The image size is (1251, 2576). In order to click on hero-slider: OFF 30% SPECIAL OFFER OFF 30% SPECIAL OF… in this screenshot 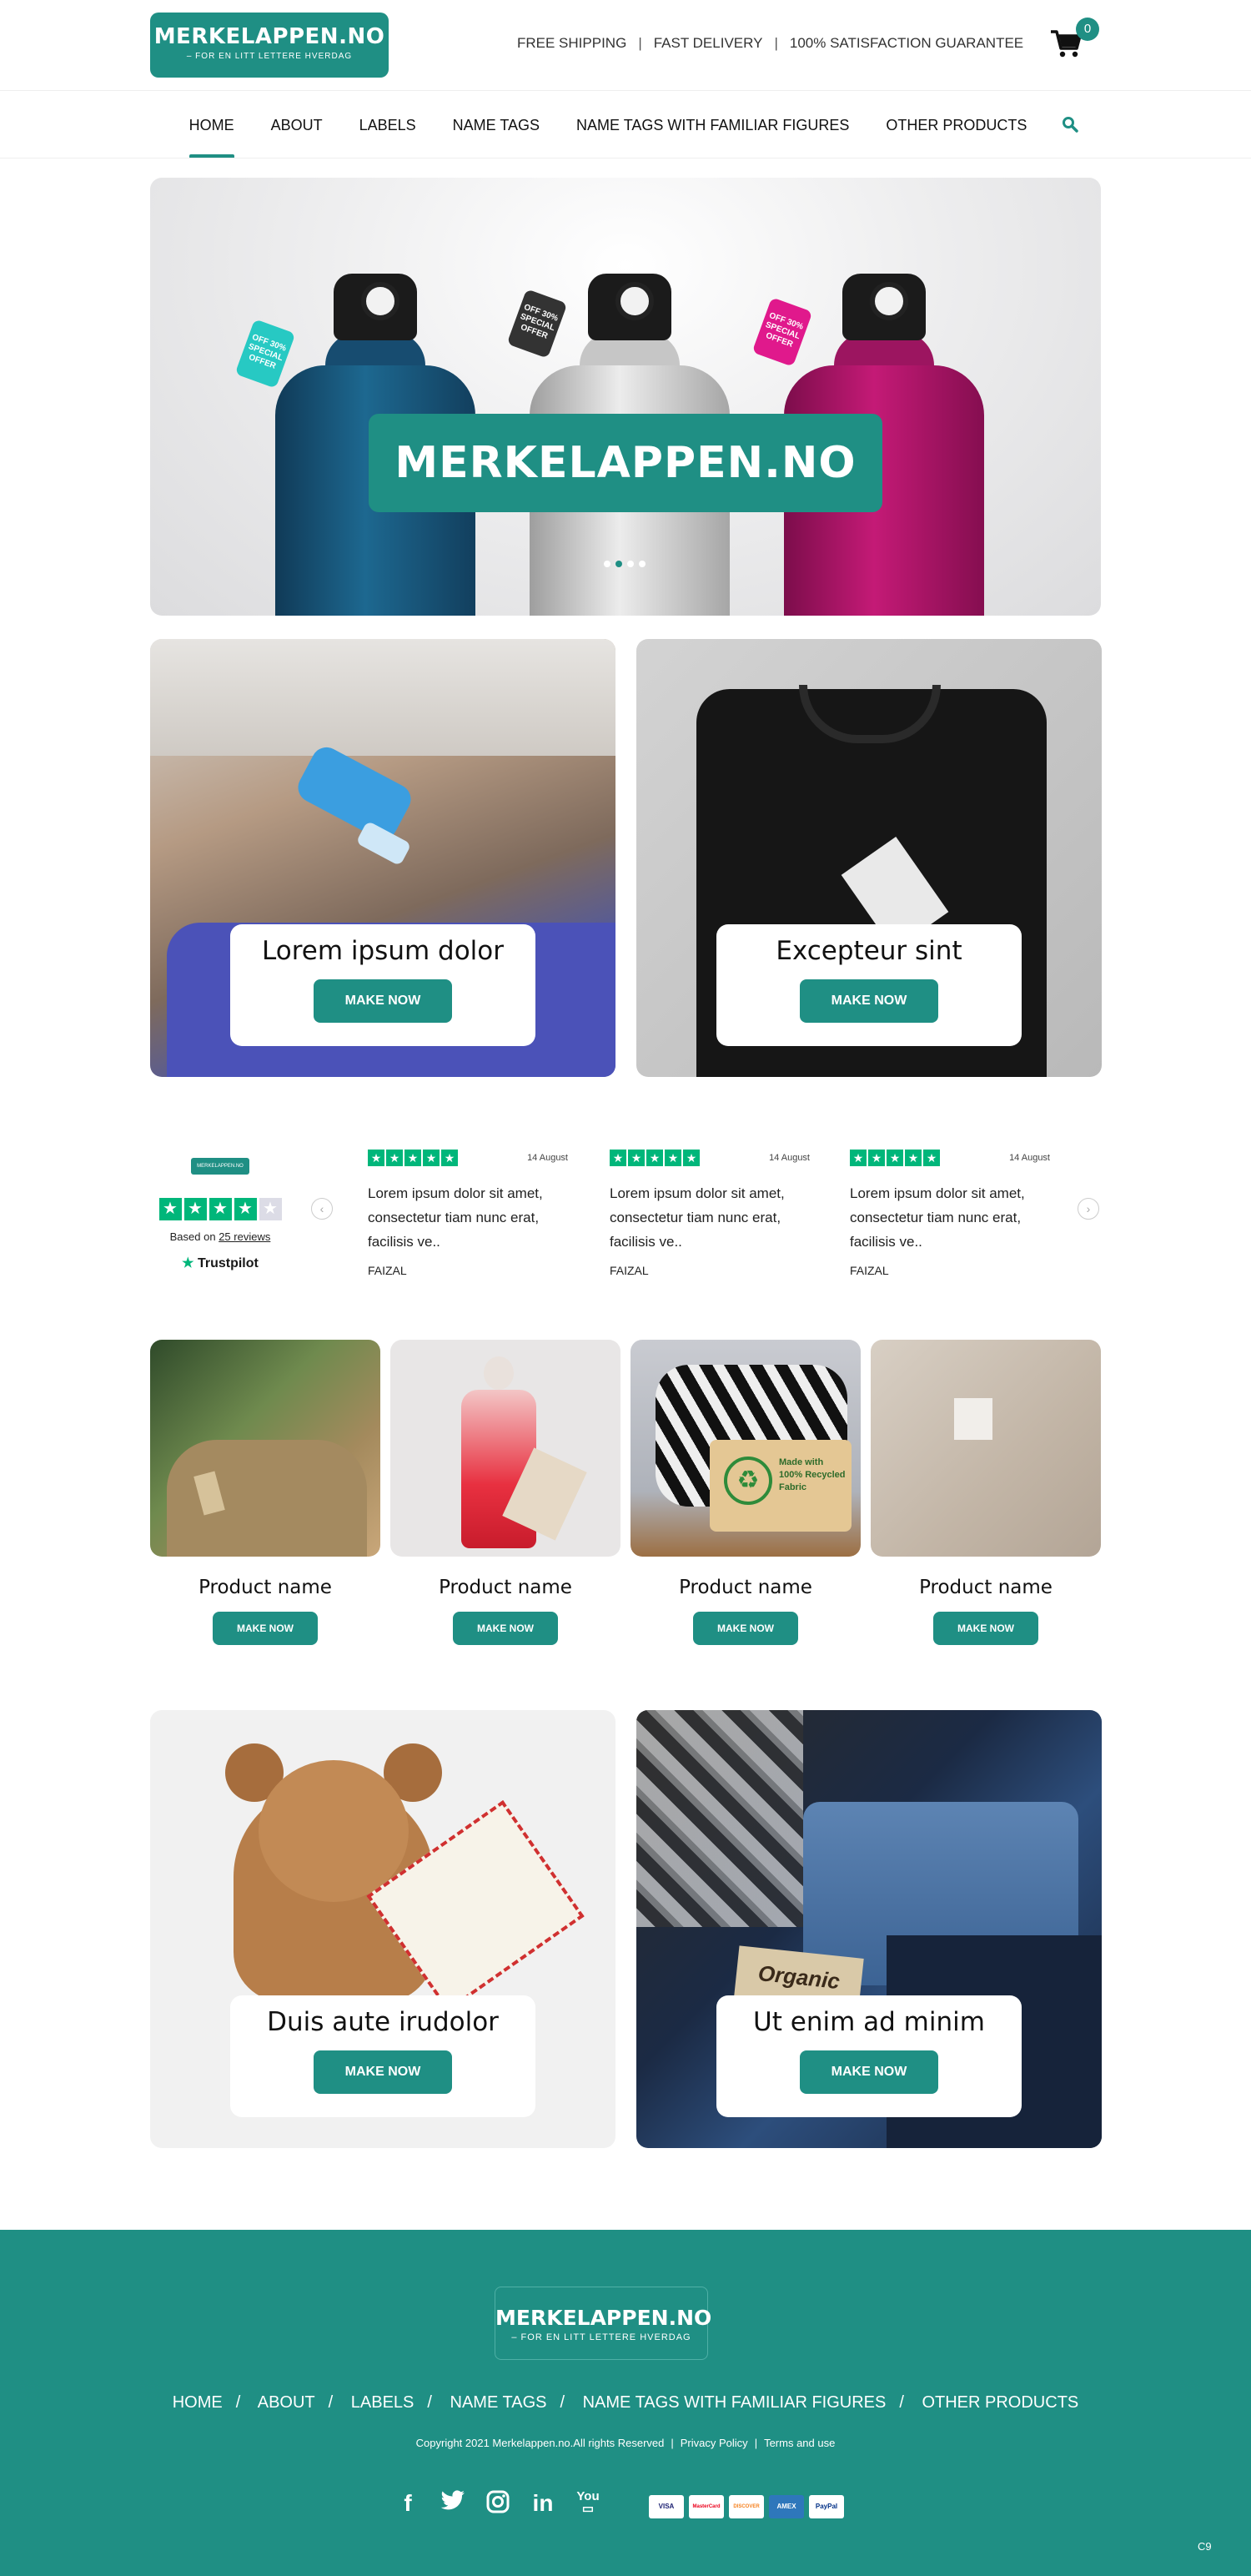, I will do `click(626, 397)`.